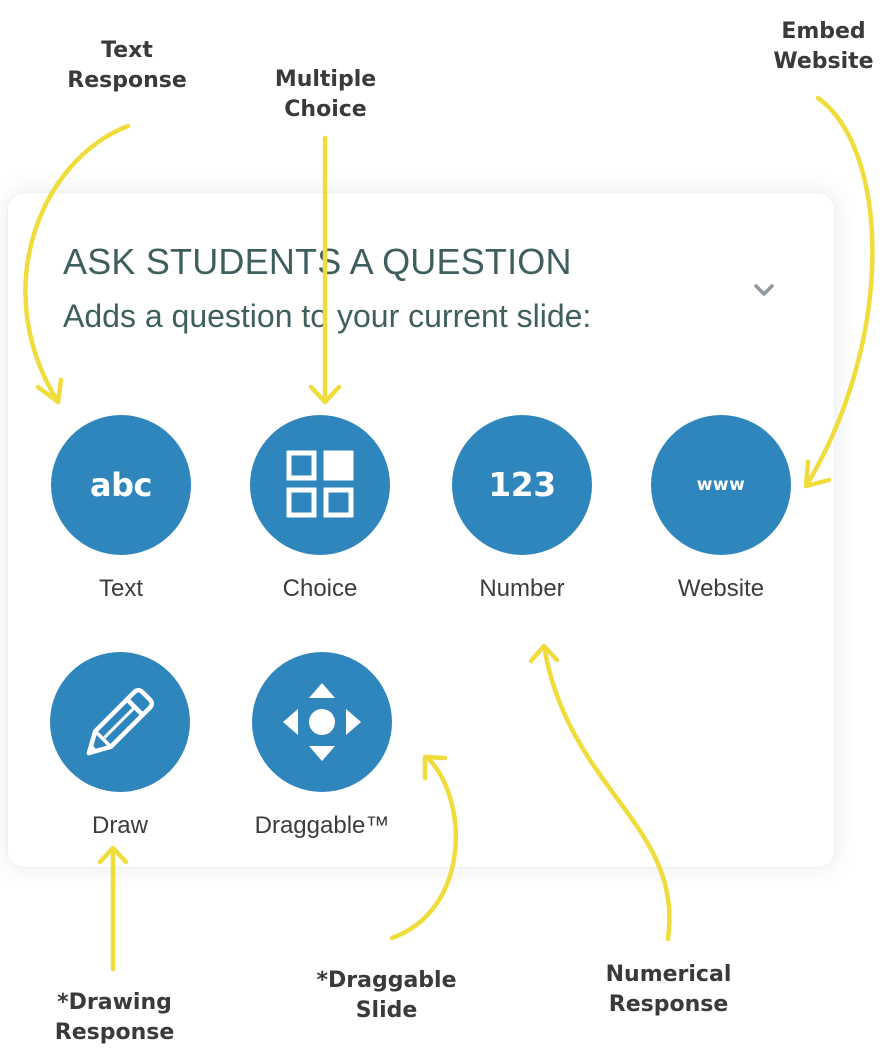 The width and height of the screenshot is (891, 1059). What do you see at coordinates (114, 1002) in the screenshot?
I see `callout-line: *Drawing` at bounding box center [114, 1002].